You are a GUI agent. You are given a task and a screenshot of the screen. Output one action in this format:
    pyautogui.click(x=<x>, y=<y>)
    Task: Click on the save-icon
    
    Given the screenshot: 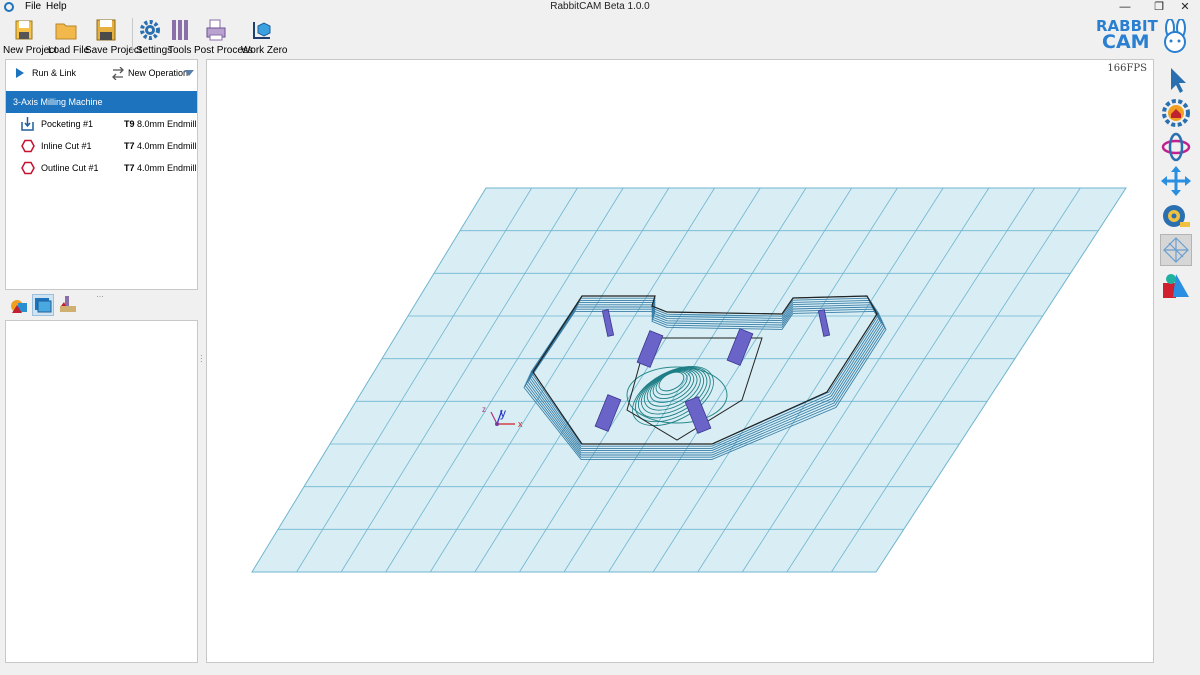 What is the action you would take?
    pyautogui.click(x=106, y=30)
    